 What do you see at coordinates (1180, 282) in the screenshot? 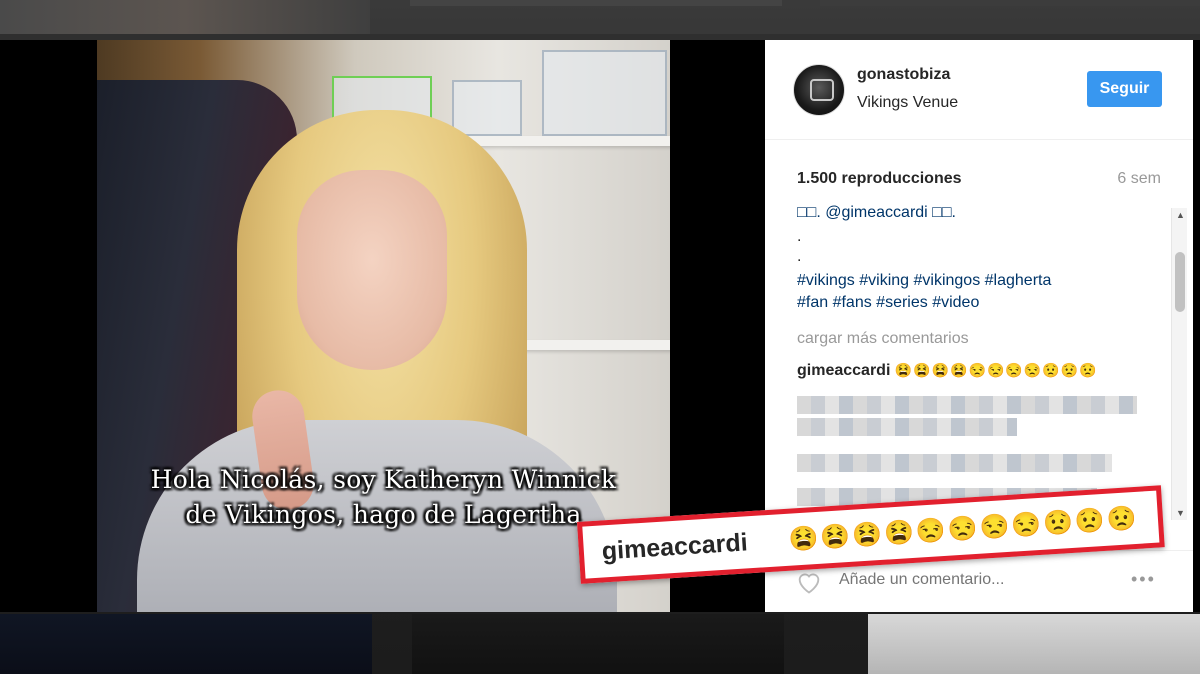
I see `scroll-thumb` at bounding box center [1180, 282].